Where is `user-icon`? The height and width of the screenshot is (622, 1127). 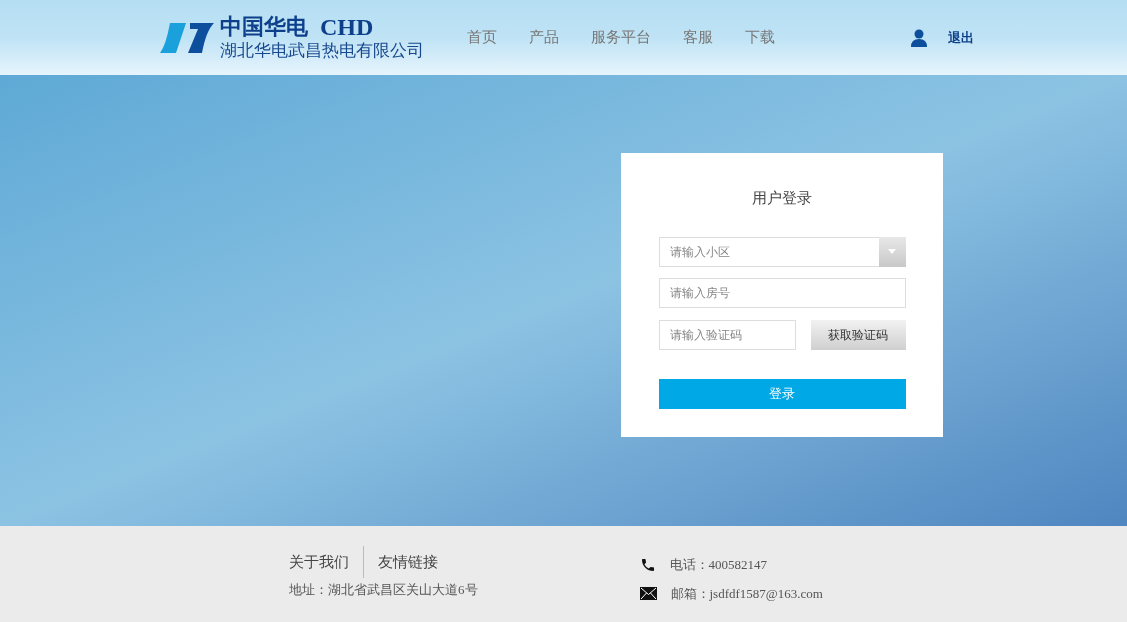 user-icon is located at coordinates (919, 37).